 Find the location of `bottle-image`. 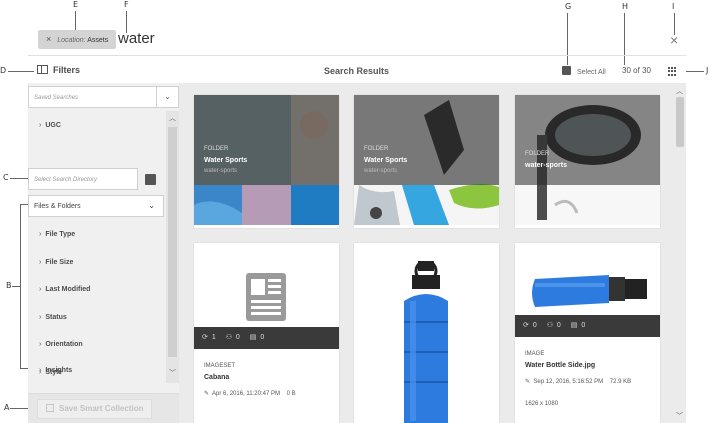

bottle-image is located at coordinates (426, 342).